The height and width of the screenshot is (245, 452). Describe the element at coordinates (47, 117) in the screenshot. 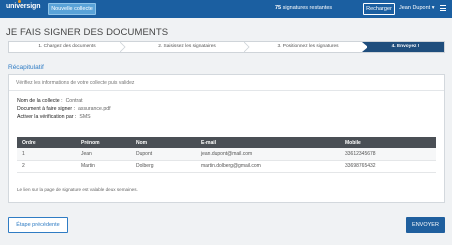

I see `field-label: Activer la vérification par :` at that location.